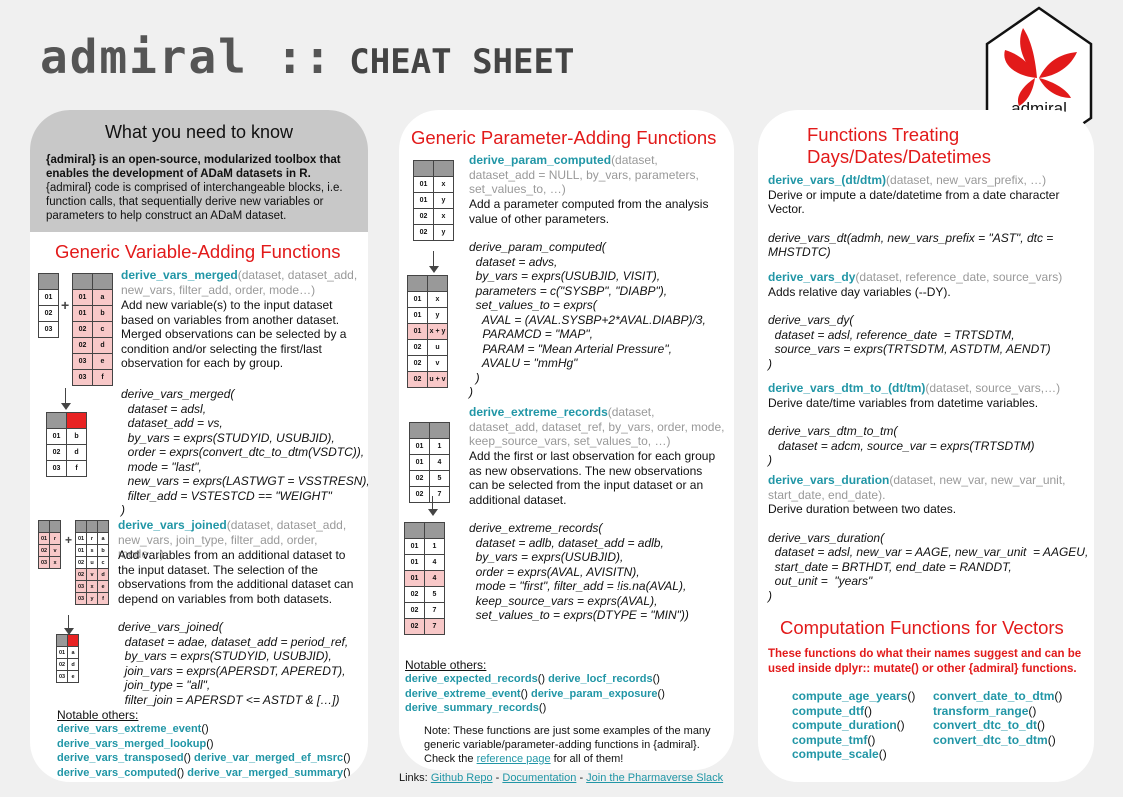 This screenshot has width=1123, height=797. Describe the element at coordinates (859, 291) in the screenshot. I see `desc: Adds relative day variables (--DY).` at that location.